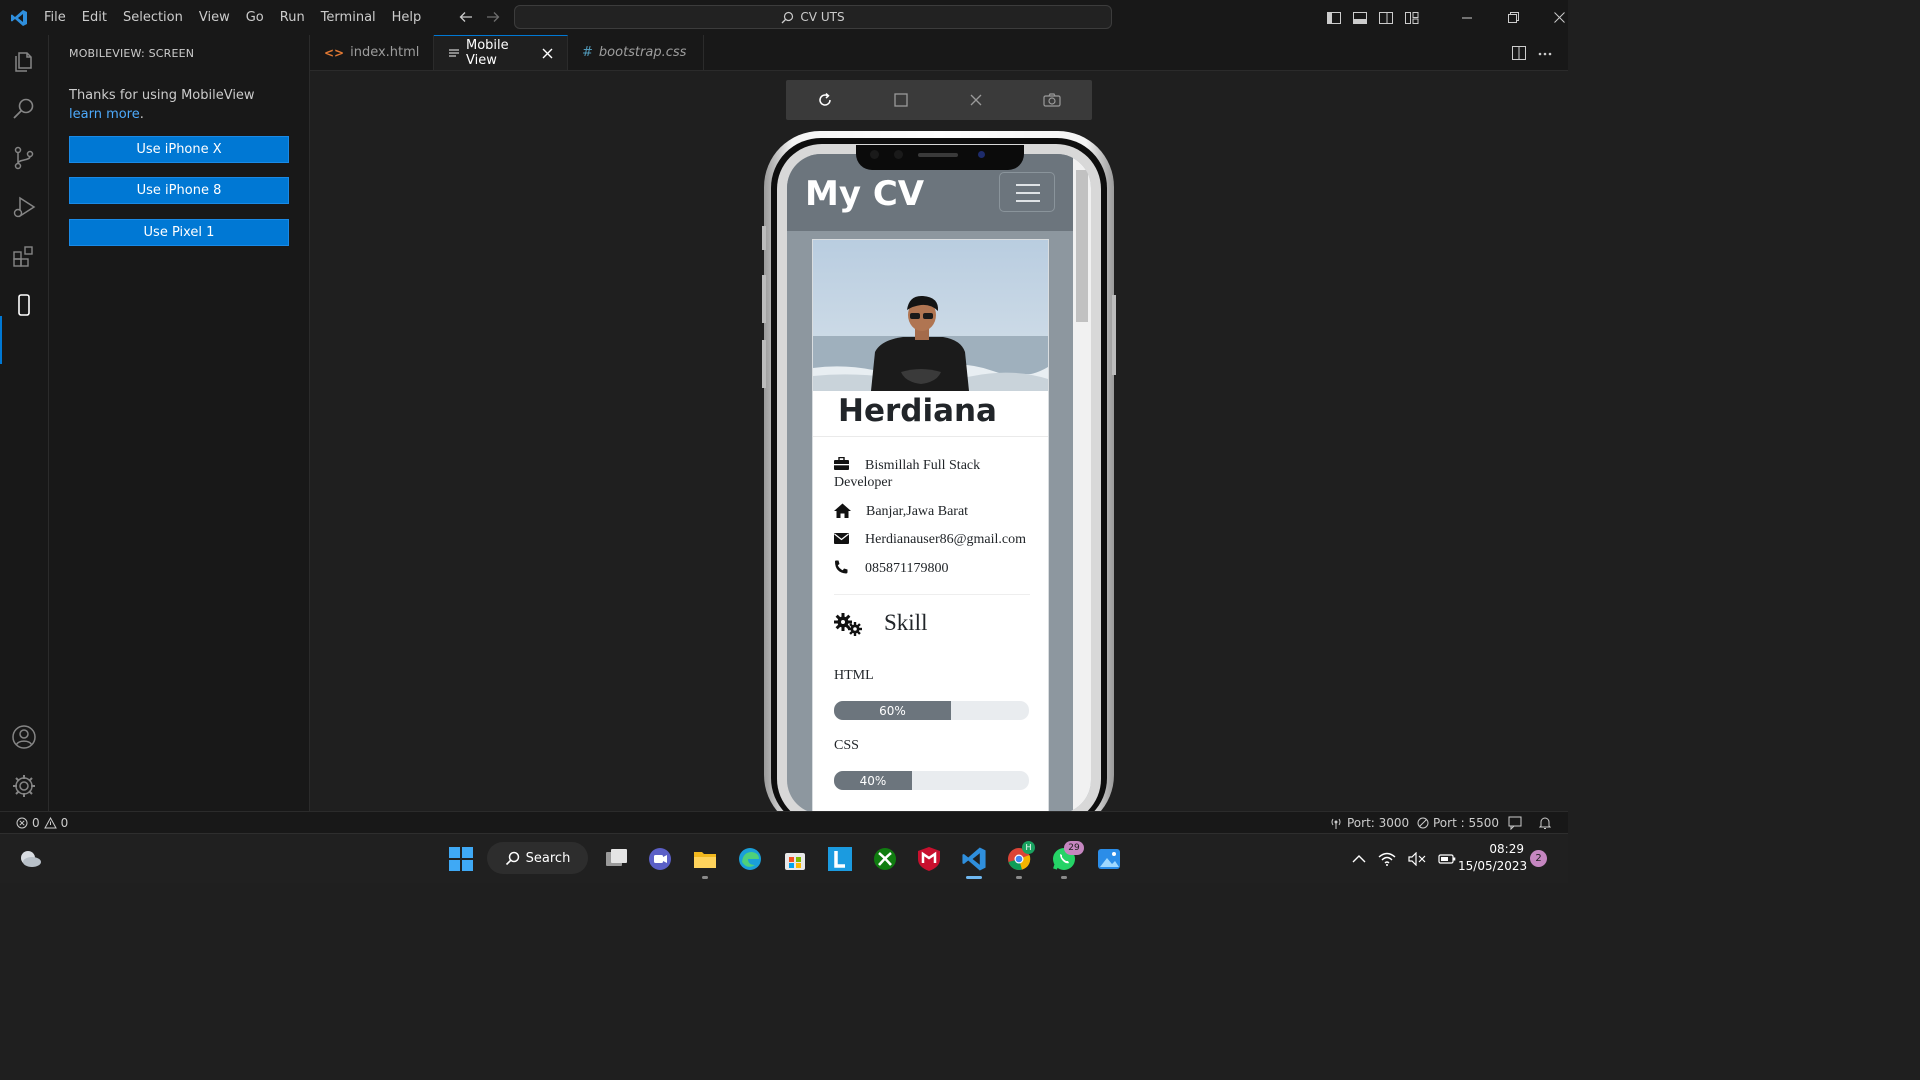 This screenshot has width=1920, height=1080. I want to click on info-item-location: Banjar,Jawa Barat, so click(901, 511).